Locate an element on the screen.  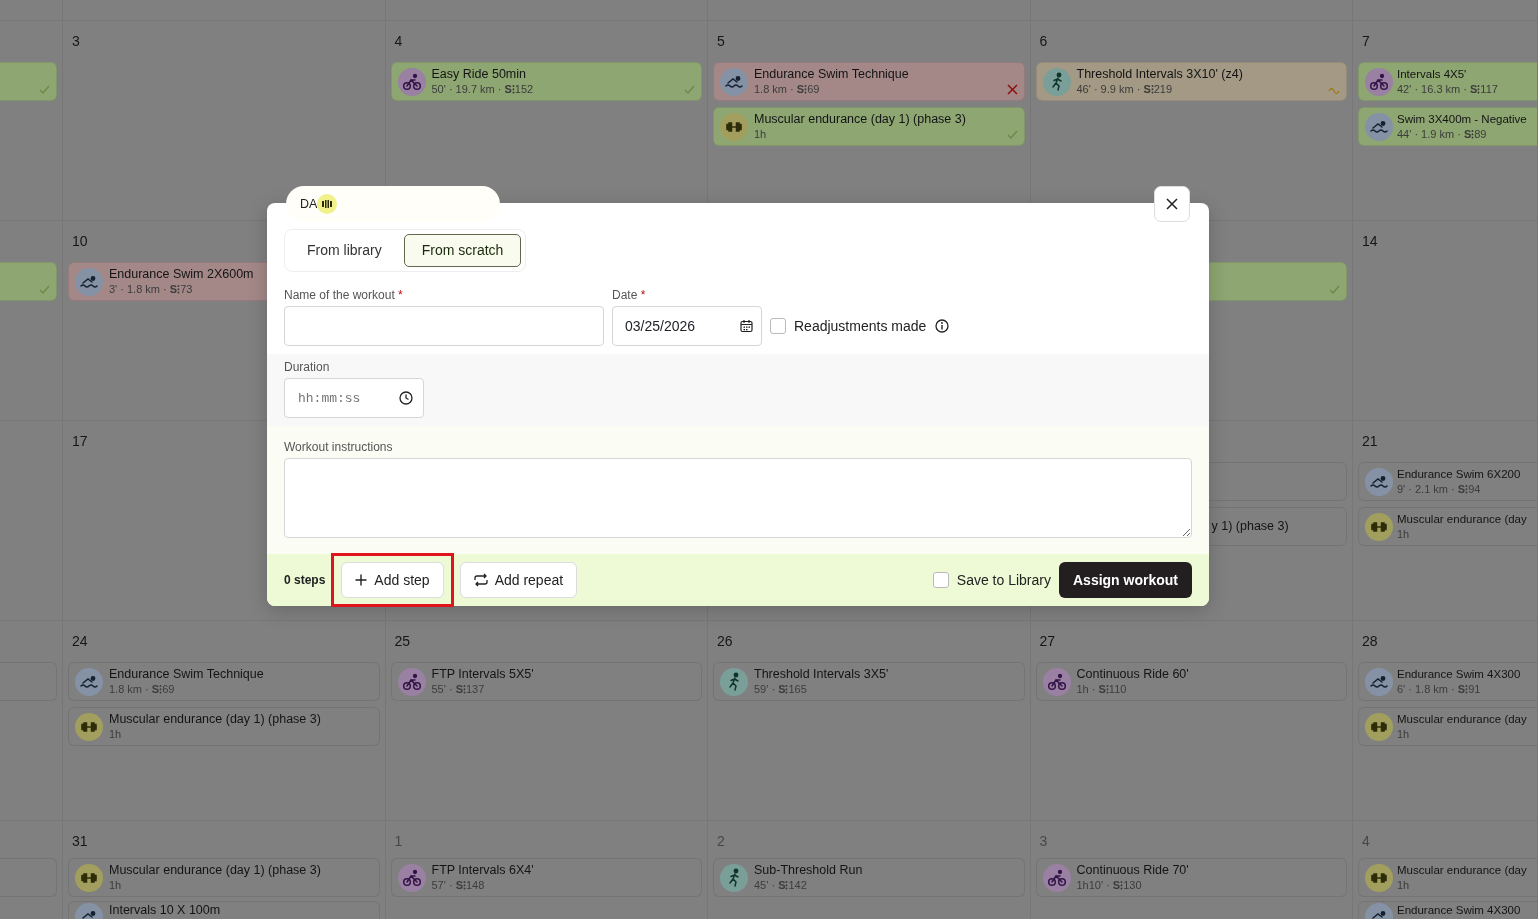
workout-stats: 1h10' · S⁝130 is located at coordinates (1109, 885).